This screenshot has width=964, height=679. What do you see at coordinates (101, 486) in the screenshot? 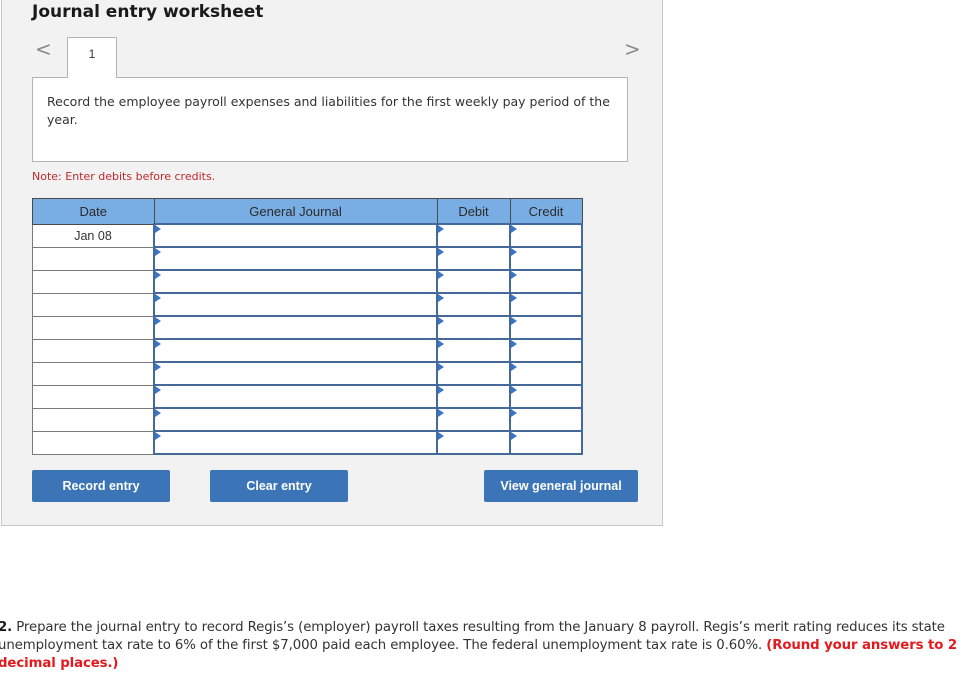
I see `record-entry-button: Record entry` at bounding box center [101, 486].